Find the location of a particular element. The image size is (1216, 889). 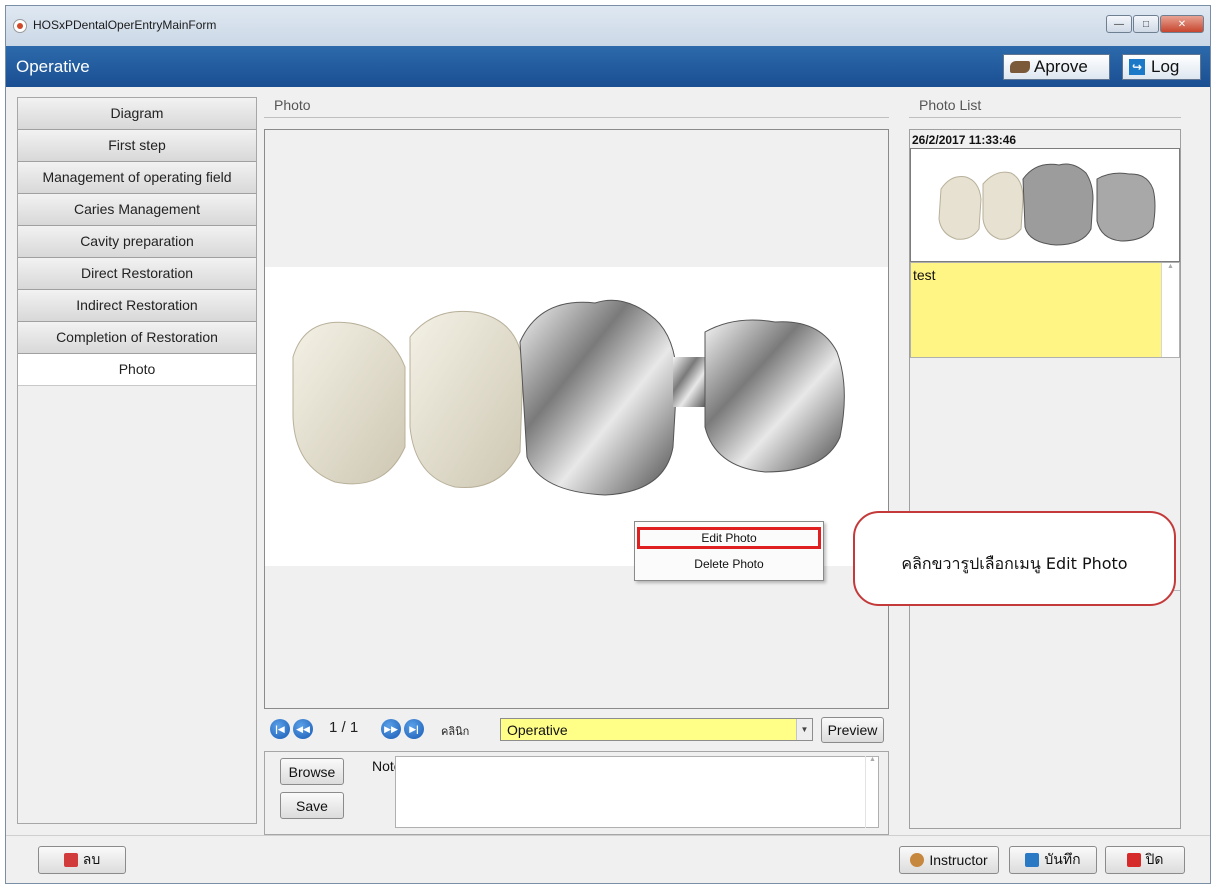

sidebar-item-direct-restoration: Direct Restoration is located at coordinates (137, 274).